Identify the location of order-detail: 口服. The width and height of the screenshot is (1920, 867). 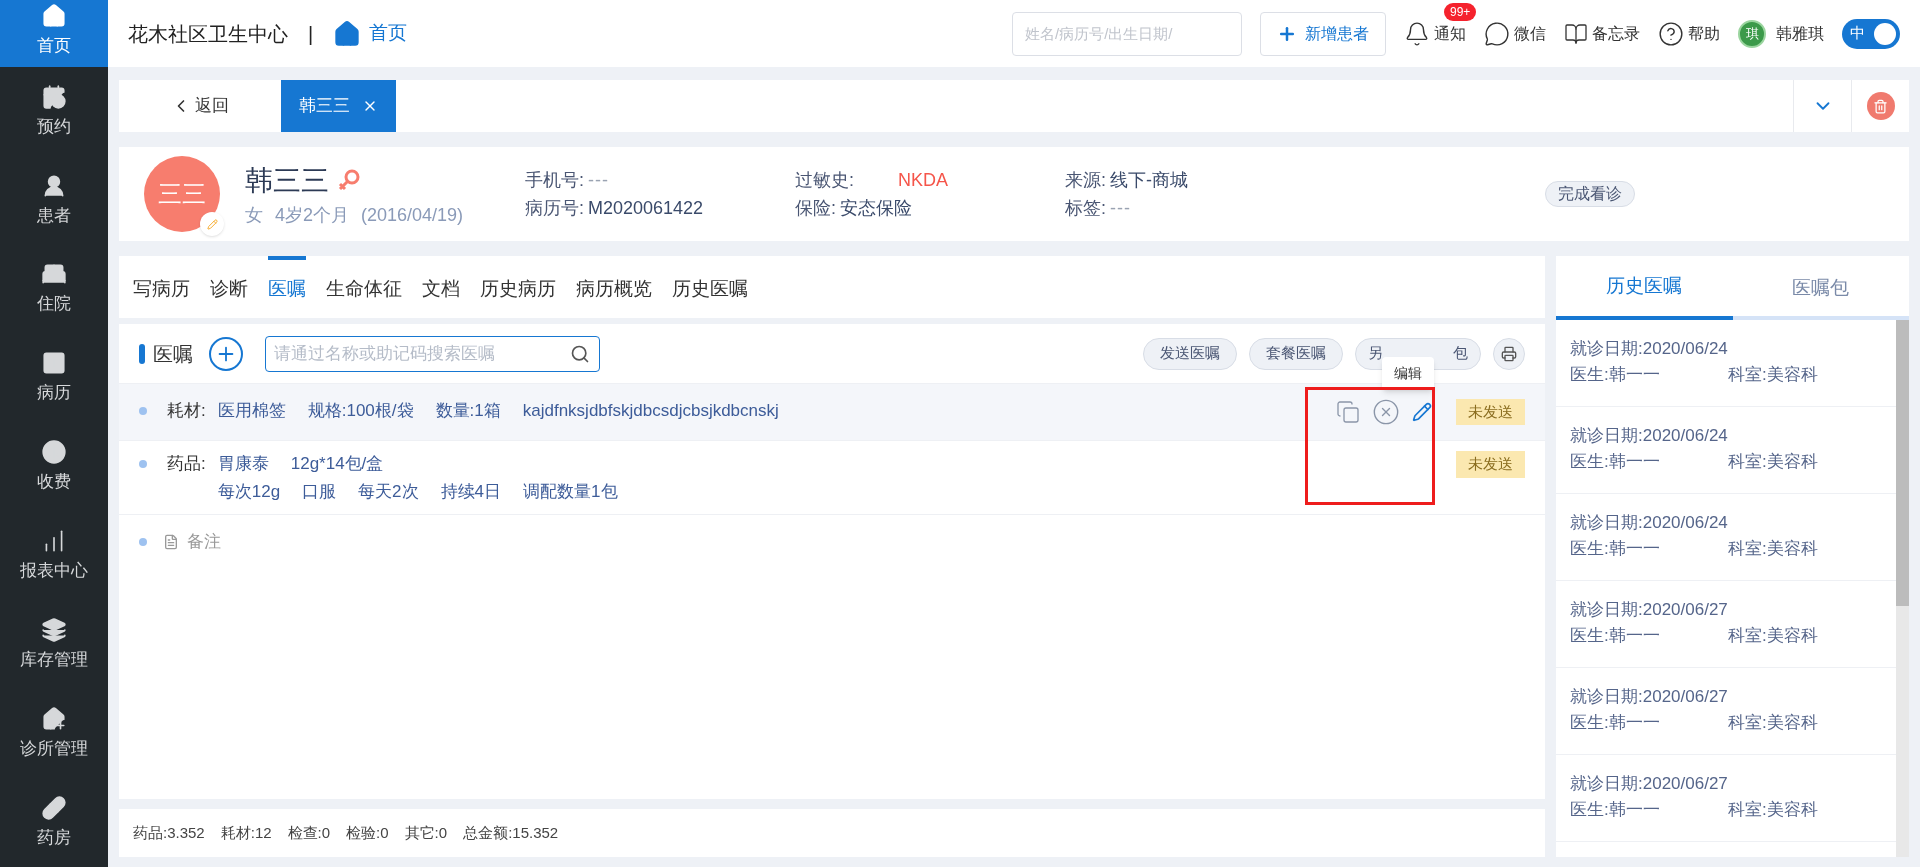
(319, 491).